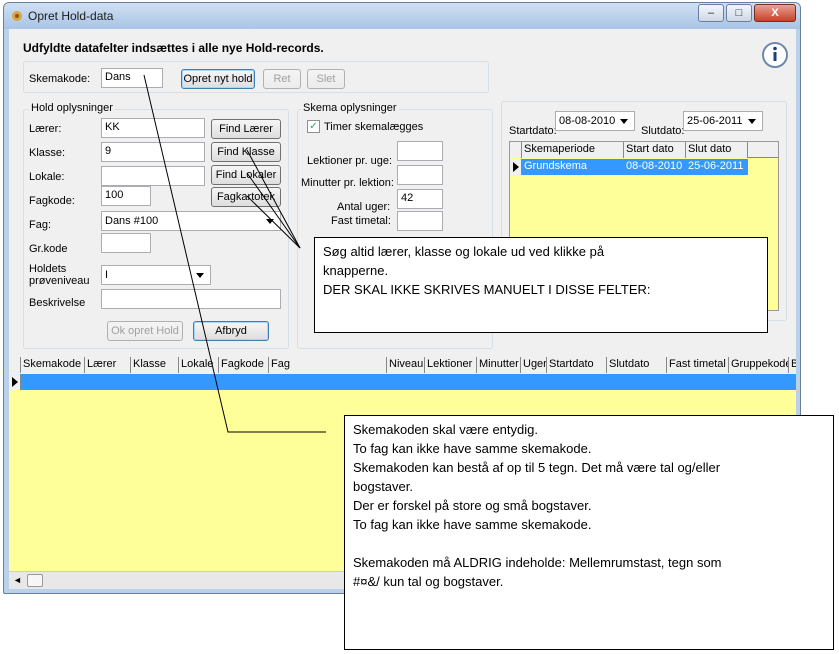 Image resolution: width=839 pixels, height=654 pixels. What do you see at coordinates (234, 253) in the screenshot?
I see `leader-line-skemakode` at bounding box center [234, 253].